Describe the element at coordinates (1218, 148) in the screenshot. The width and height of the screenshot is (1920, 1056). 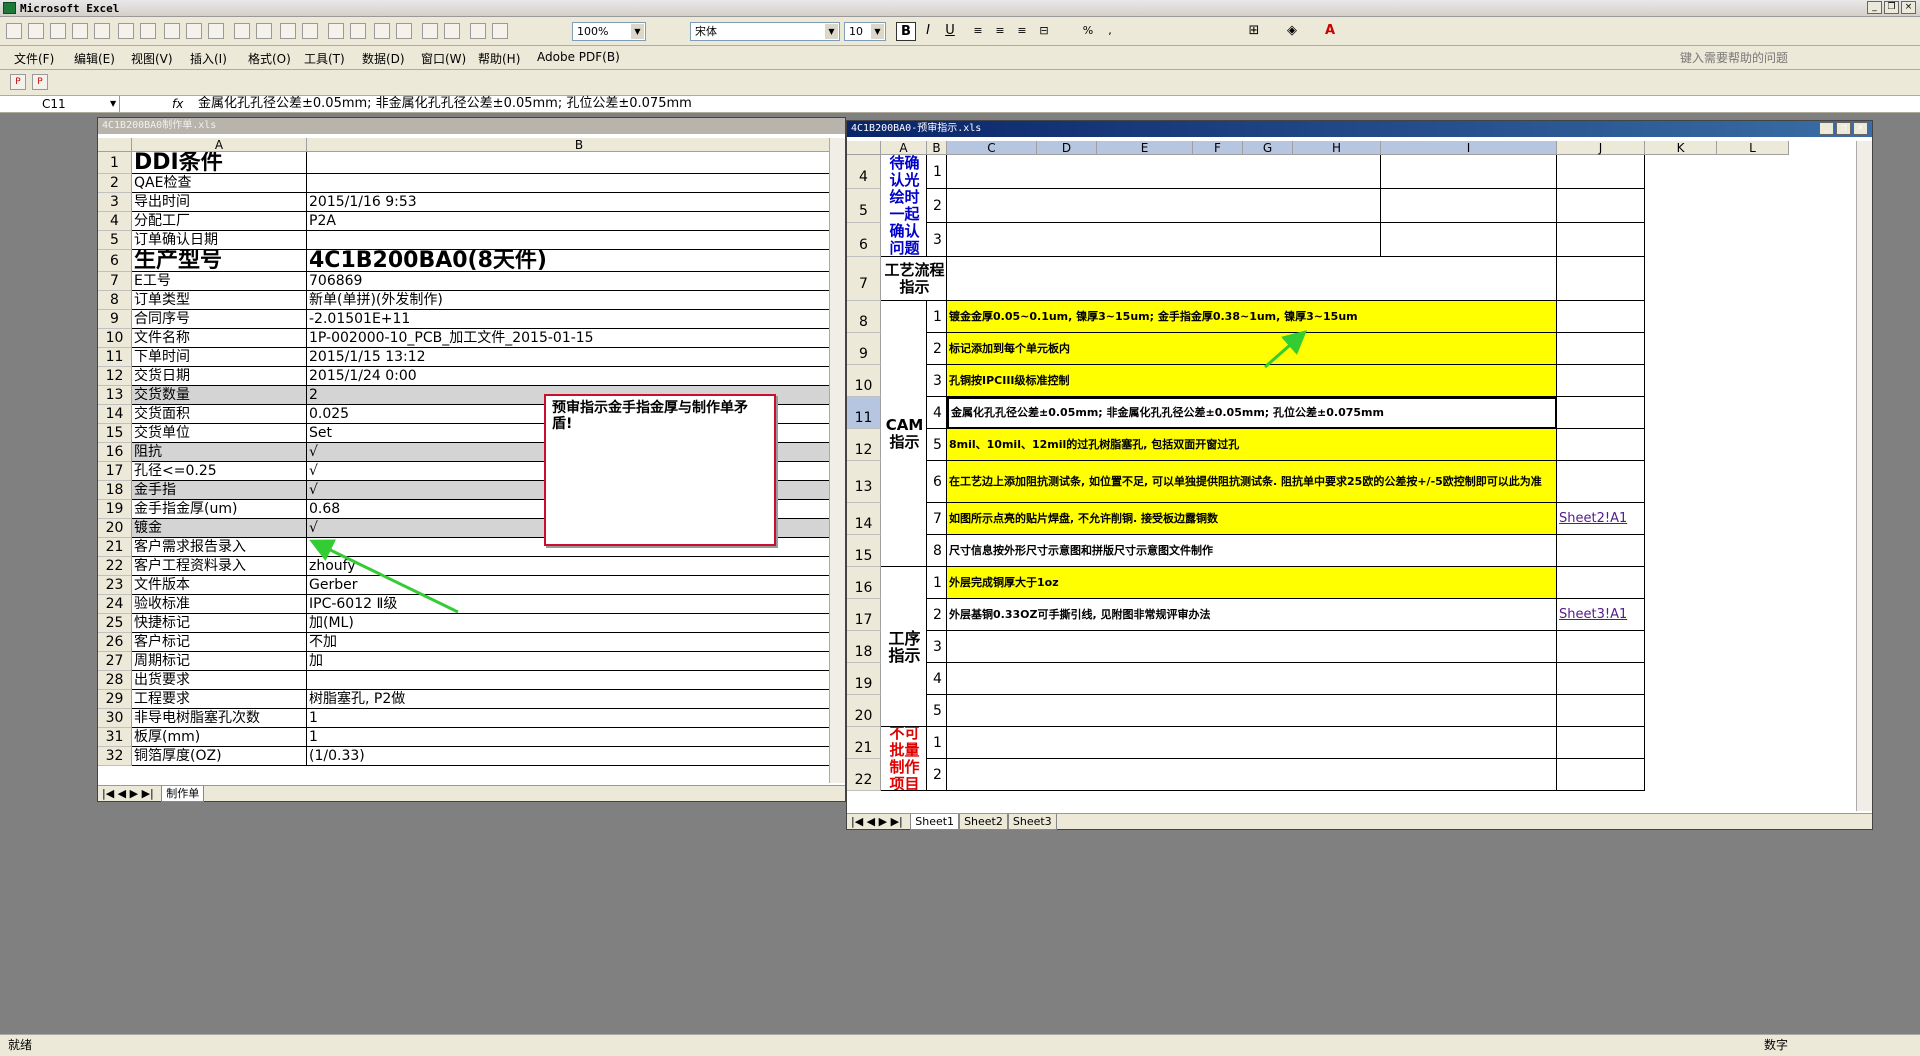
I see `col-header-f: F` at that location.